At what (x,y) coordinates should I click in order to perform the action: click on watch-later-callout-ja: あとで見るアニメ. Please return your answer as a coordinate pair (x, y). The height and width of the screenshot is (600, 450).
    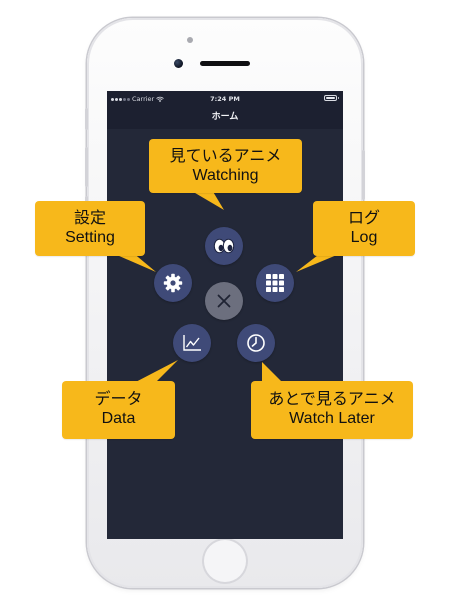
    Looking at the image, I should click on (332, 399).